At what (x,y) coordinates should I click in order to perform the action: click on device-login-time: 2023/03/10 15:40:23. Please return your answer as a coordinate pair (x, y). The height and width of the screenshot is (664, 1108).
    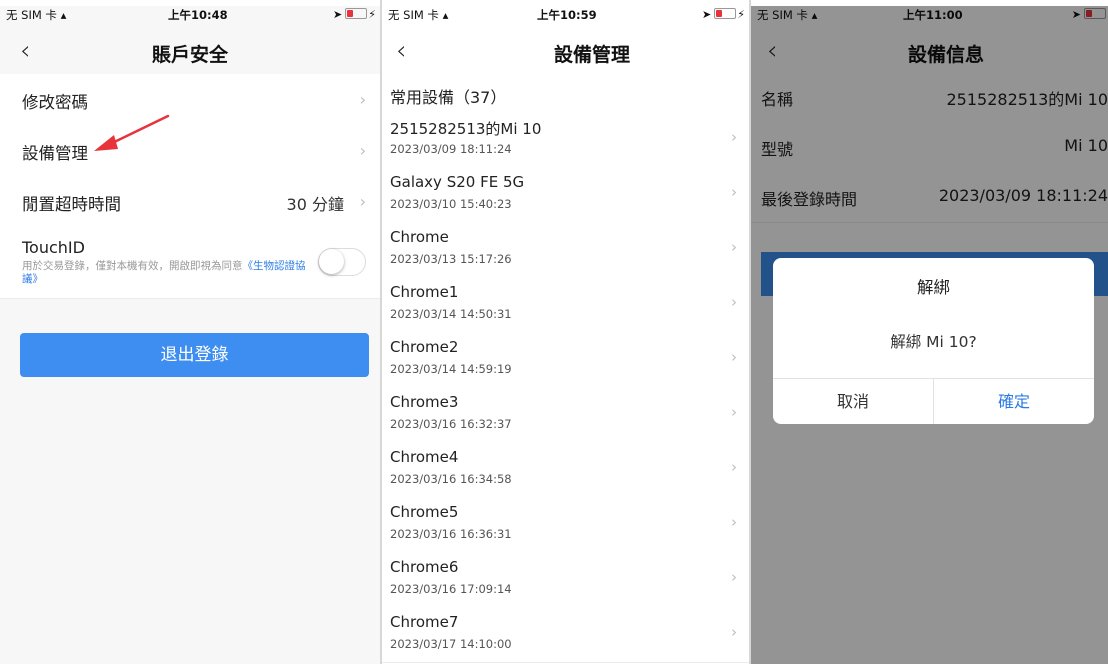
    Looking at the image, I should click on (451, 204).